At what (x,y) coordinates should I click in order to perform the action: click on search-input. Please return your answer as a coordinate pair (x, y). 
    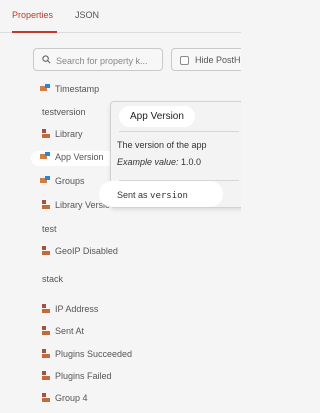
    Looking at the image, I should click on (108, 60).